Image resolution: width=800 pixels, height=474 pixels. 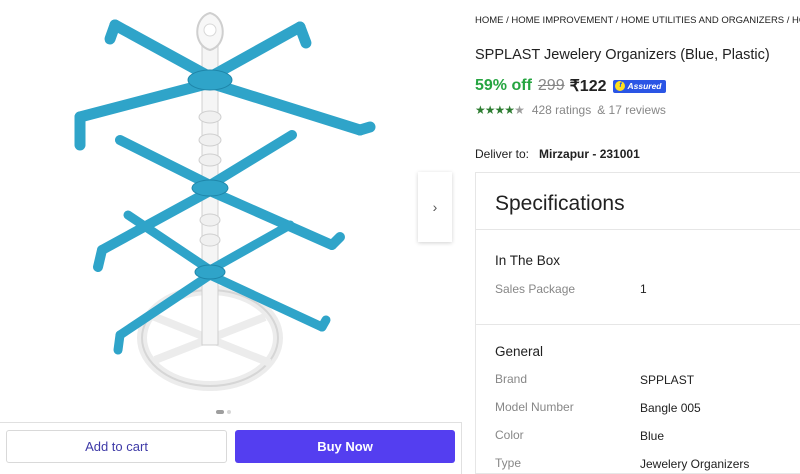 What do you see at coordinates (620, 86) in the screenshot?
I see `assured-icon: f` at bounding box center [620, 86].